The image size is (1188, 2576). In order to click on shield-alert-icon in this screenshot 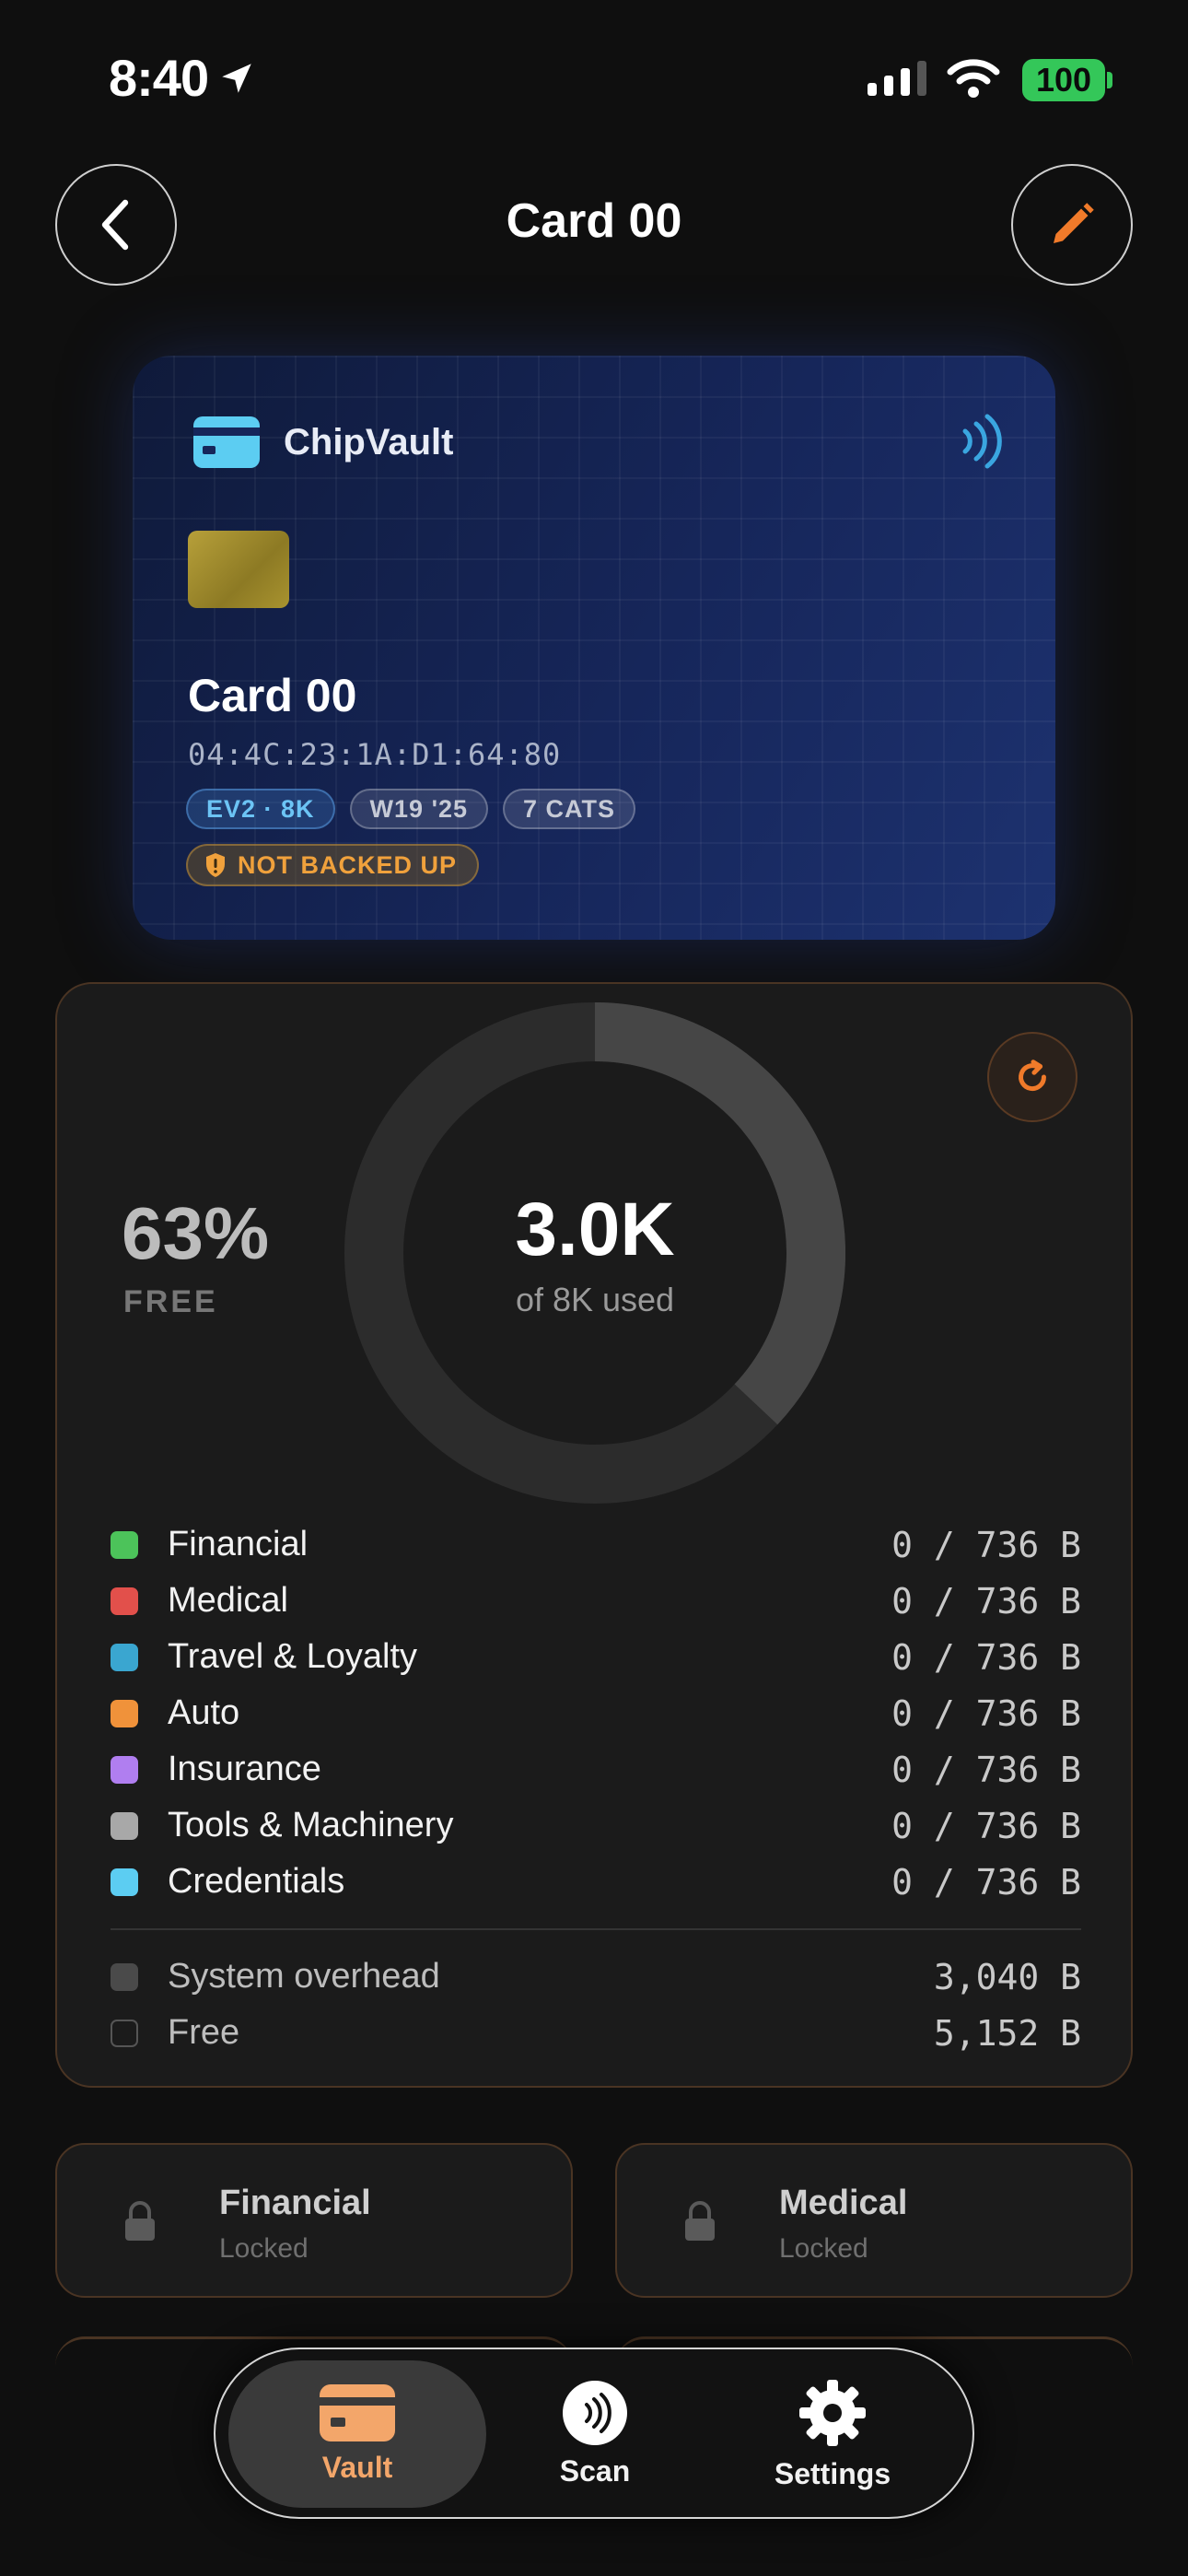, I will do `click(215, 865)`.